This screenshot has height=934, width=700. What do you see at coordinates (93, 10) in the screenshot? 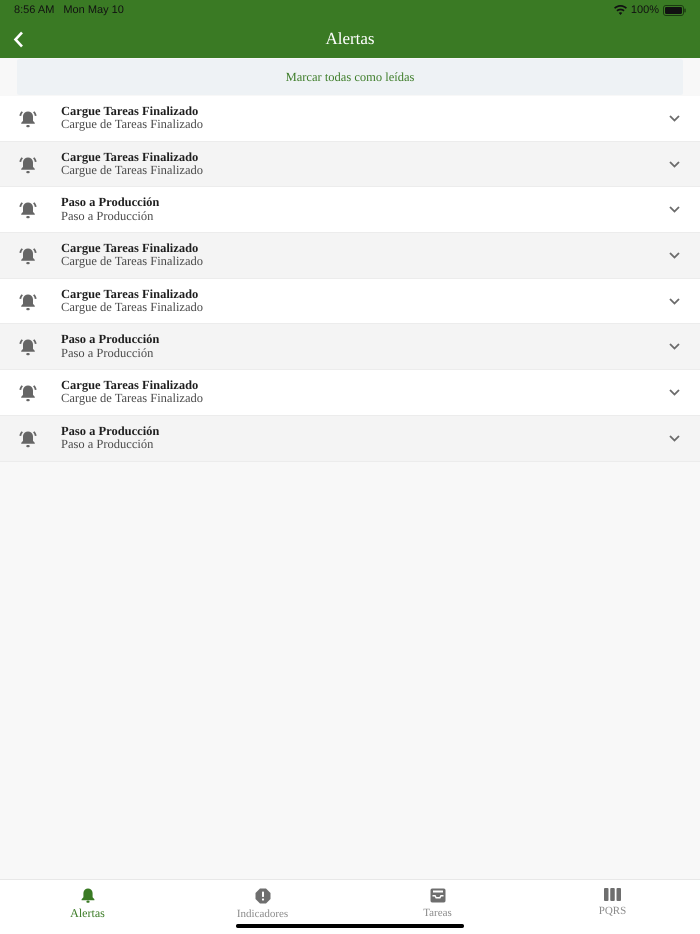
I see `status-date: Mon May 10` at bounding box center [93, 10].